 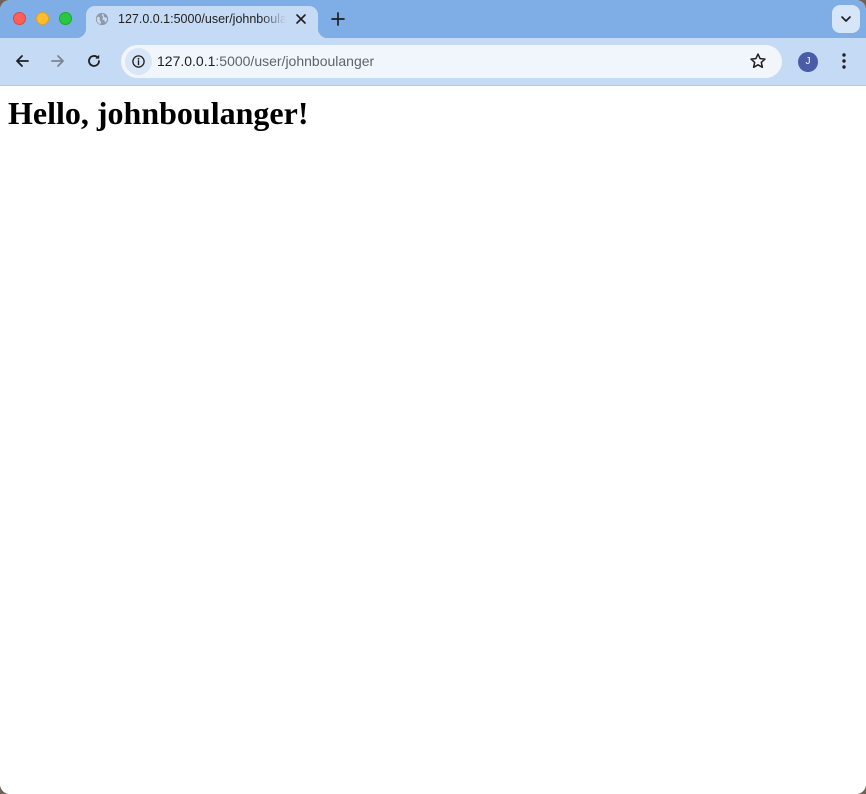 I want to click on new-tab-plus-icon, so click(x=338, y=19).